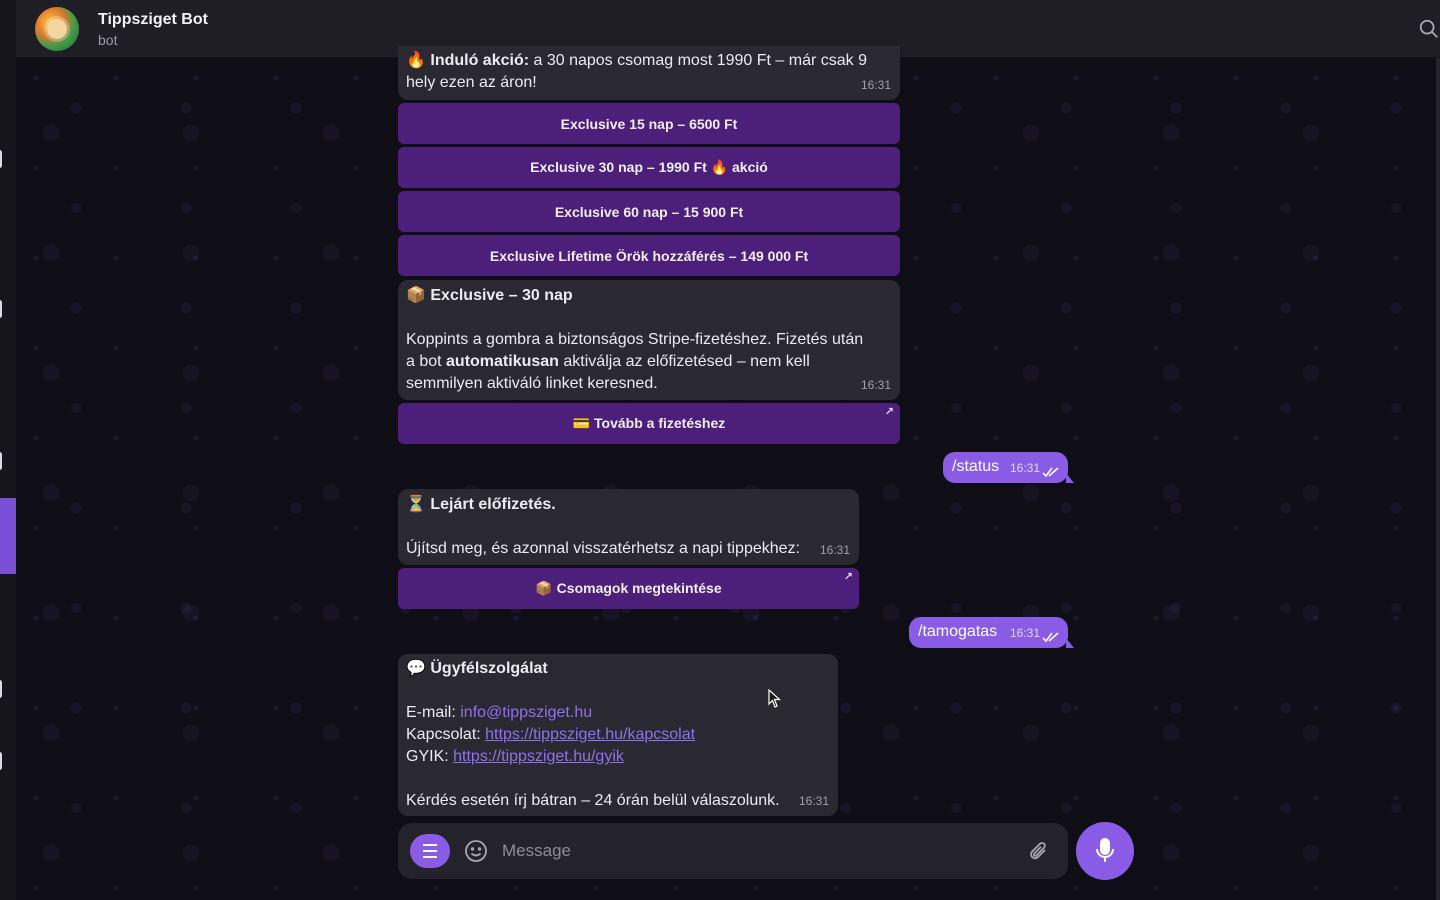 The image size is (1440, 900). I want to click on faq-label: GYIK:, so click(430, 756).